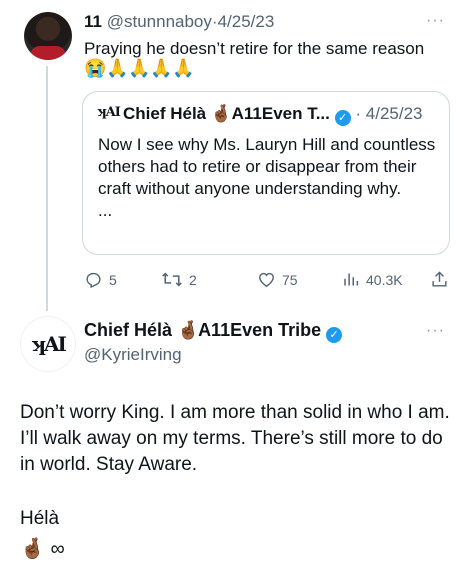 This screenshot has width=474, height=582. Describe the element at coordinates (384, 279) in the screenshot. I see `views-count: 40.3K` at that location.